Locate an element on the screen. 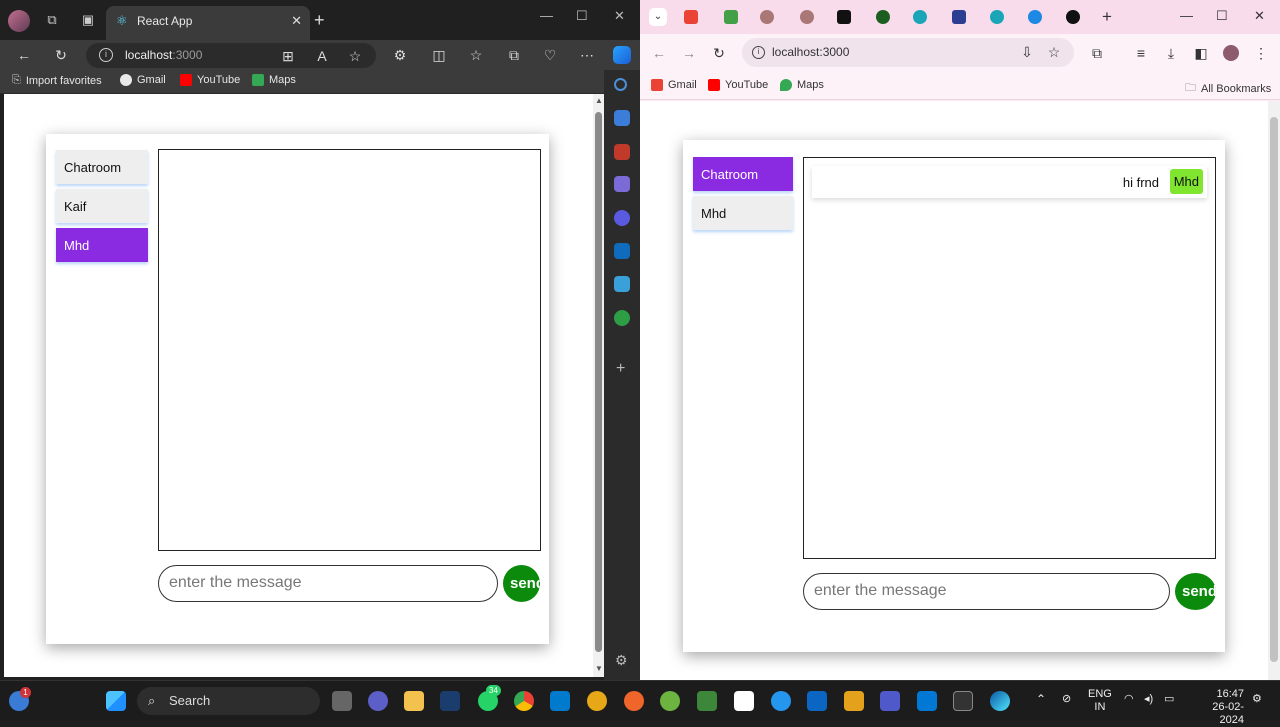  favorites-icon: ☆ is located at coordinates (476, 55).